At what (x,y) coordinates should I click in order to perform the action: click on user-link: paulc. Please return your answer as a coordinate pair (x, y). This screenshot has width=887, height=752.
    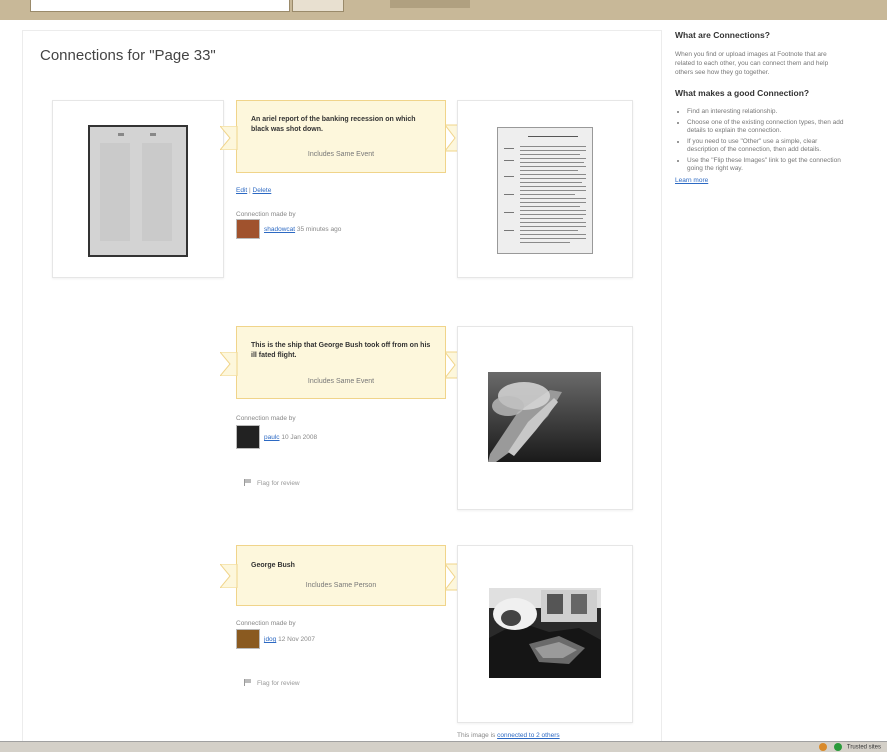
    Looking at the image, I should click on (272, 437).